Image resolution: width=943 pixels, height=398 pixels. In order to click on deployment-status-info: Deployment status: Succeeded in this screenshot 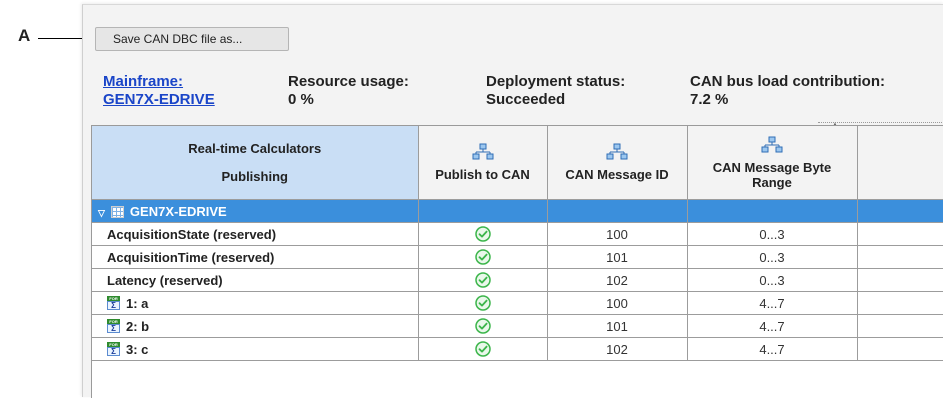, I will do `click(555, 91)`.